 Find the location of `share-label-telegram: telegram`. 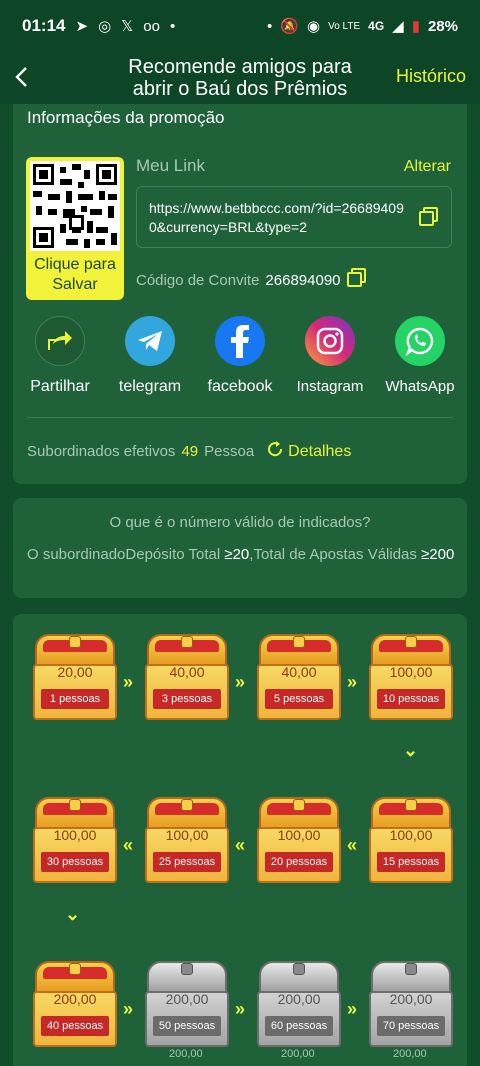

share-label-telegram: telegram is located at coordinates (150, 386).